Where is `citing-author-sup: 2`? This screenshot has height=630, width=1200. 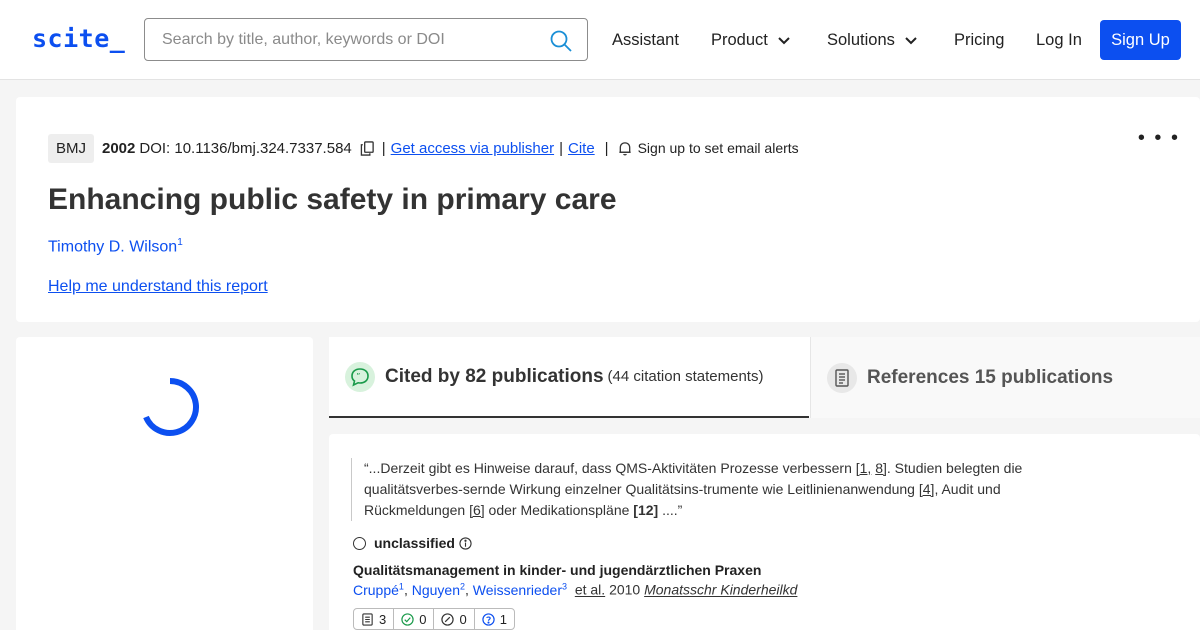 citing-author-sup: 2 is located at coordinates (462, 586).